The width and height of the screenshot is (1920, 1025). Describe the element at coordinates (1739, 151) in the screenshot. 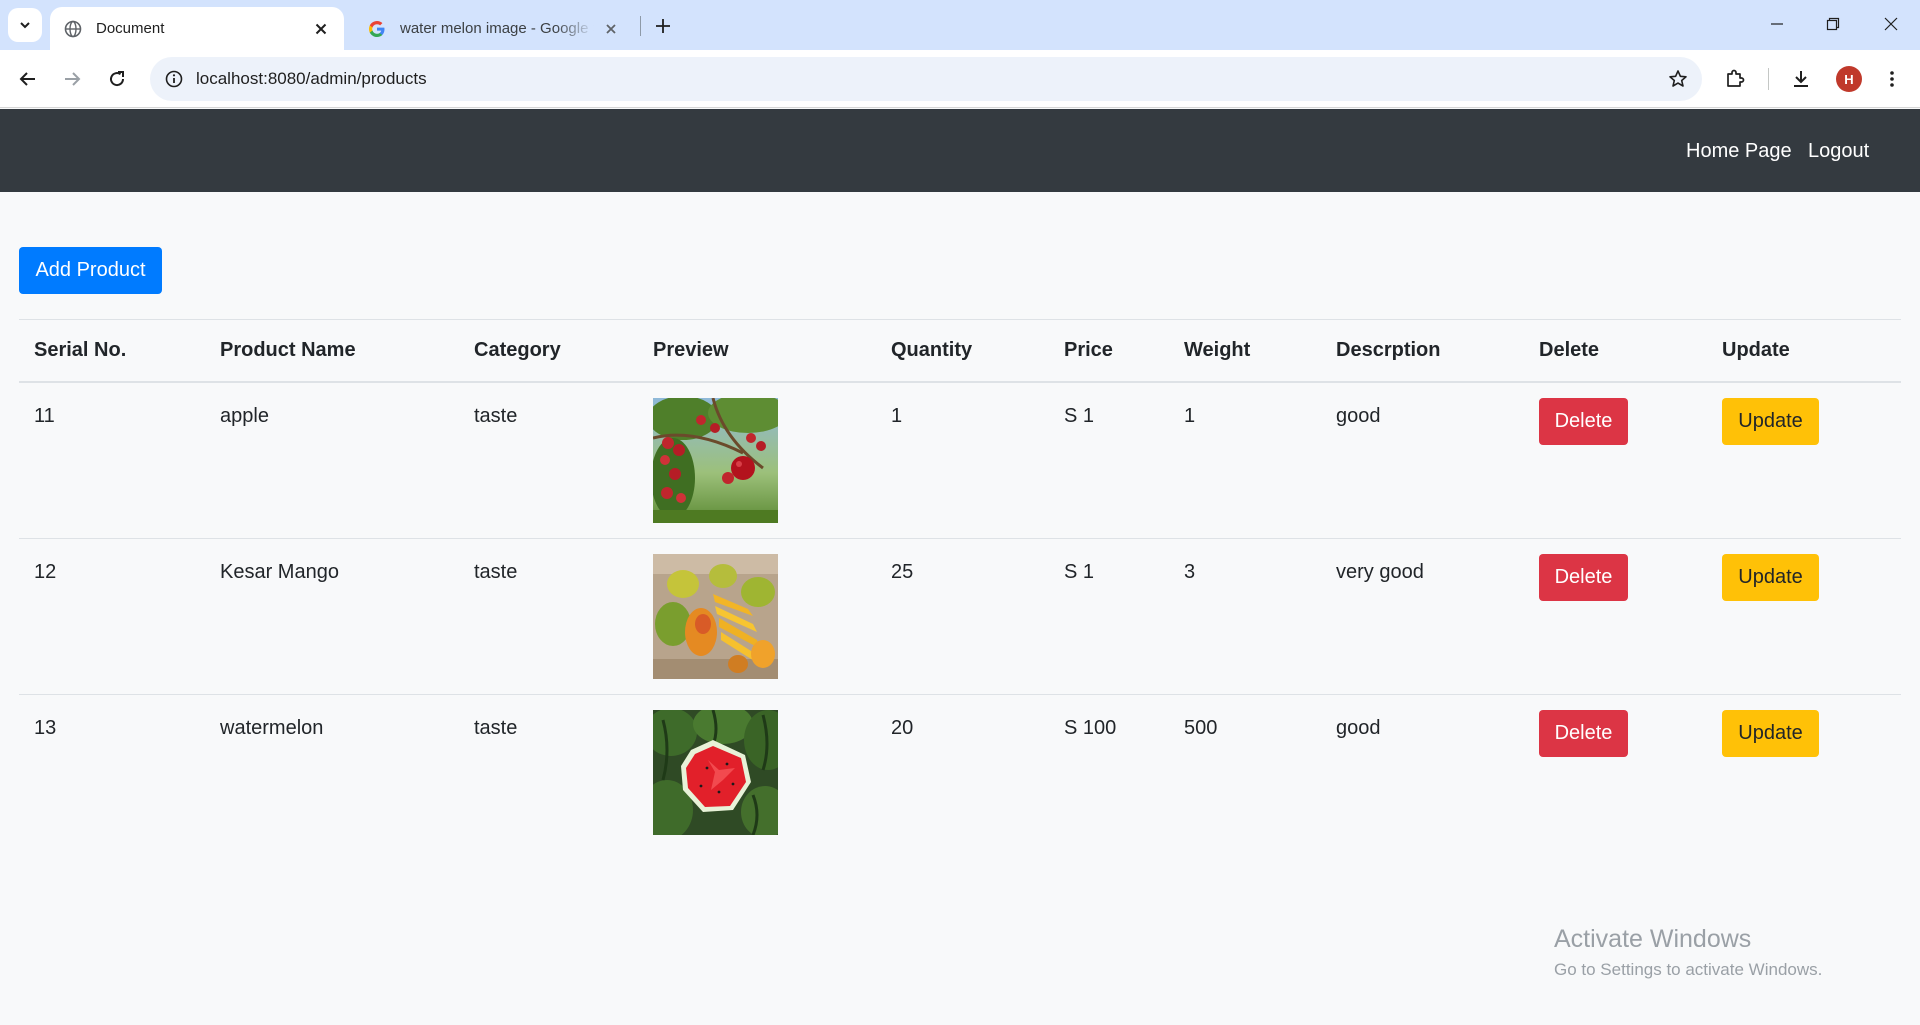

I see `nav-home-page: Home Page` at that location.